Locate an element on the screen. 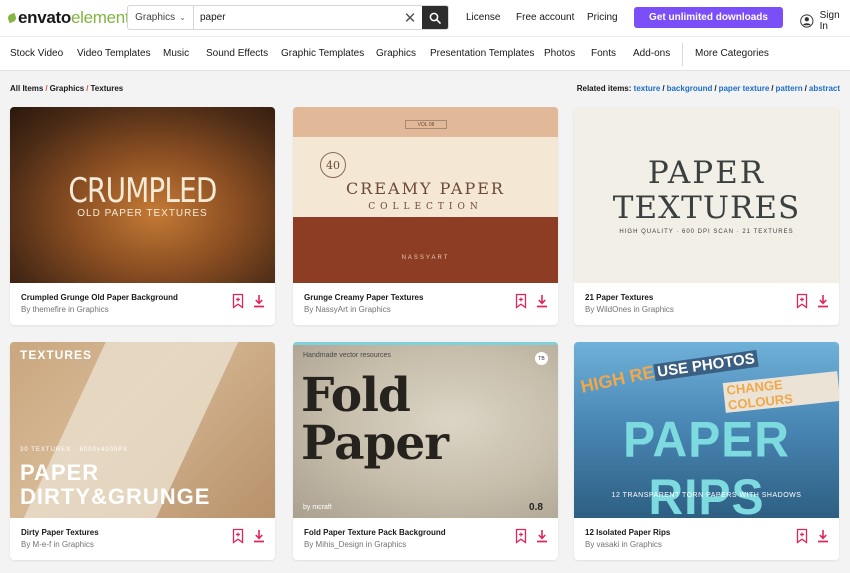 This screenshot has height=573, width=850. nav-sound-effects: Sound Effects is located at coordinates (237, 53).